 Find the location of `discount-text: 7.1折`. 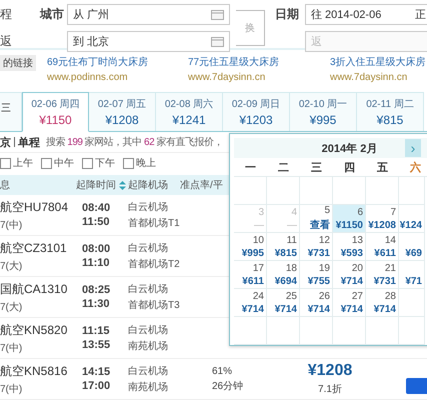

discount-text: 7.1折 is located at coordinates (330, 389).